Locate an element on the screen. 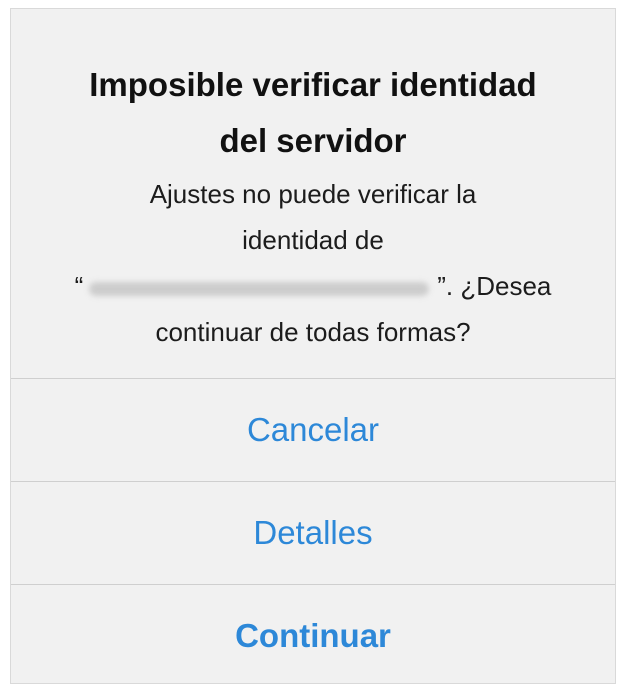 Image resolution: width=630 pixels, height=690 pixels. quote-close-and-question: ”. ¿Desea is located at coordinates (494, 286).